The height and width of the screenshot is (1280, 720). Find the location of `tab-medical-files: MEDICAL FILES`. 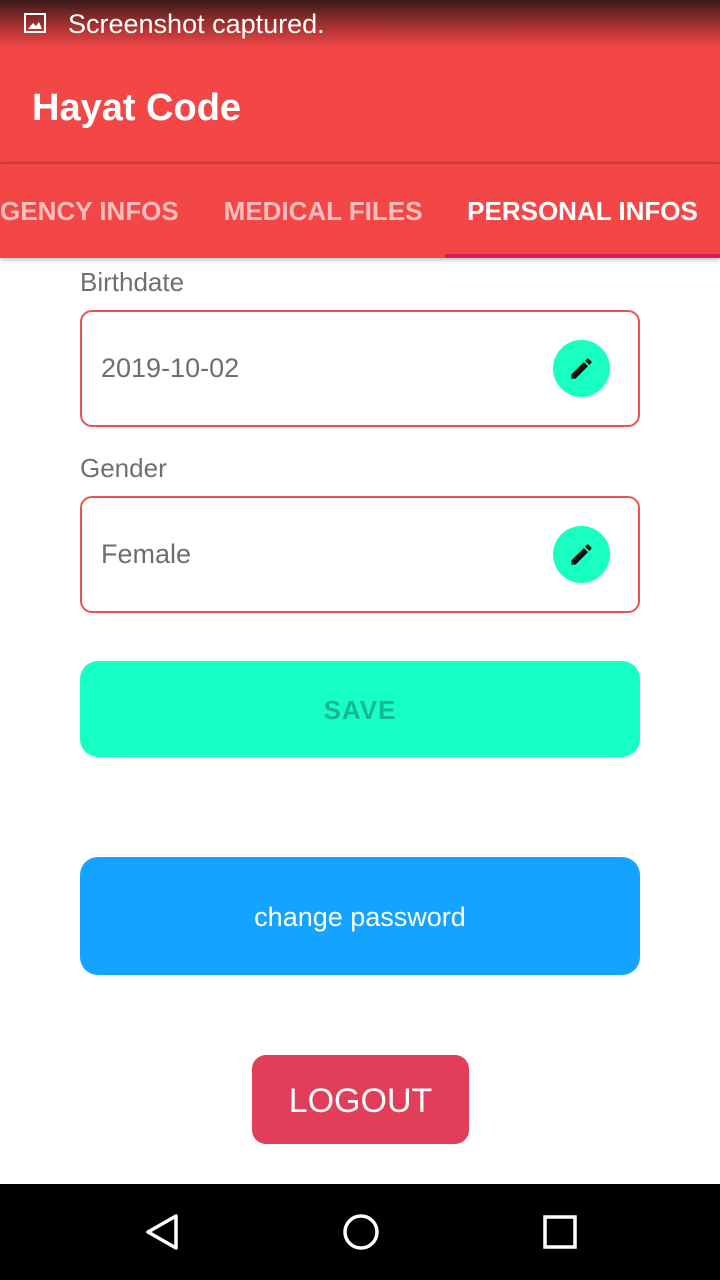

tab-medical-files: MEDICAL FILES is located at coordinates (323, 210).